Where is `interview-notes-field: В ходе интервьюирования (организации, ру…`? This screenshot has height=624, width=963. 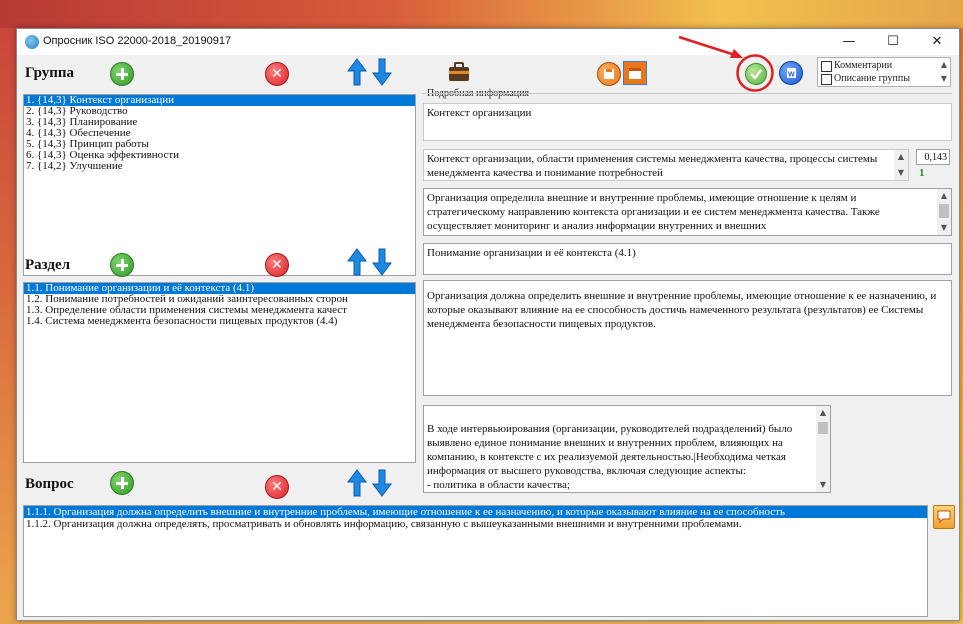 interview-notes-field: В ходе интервьюирования (организации, ру… is located at coordinates (627, 449).